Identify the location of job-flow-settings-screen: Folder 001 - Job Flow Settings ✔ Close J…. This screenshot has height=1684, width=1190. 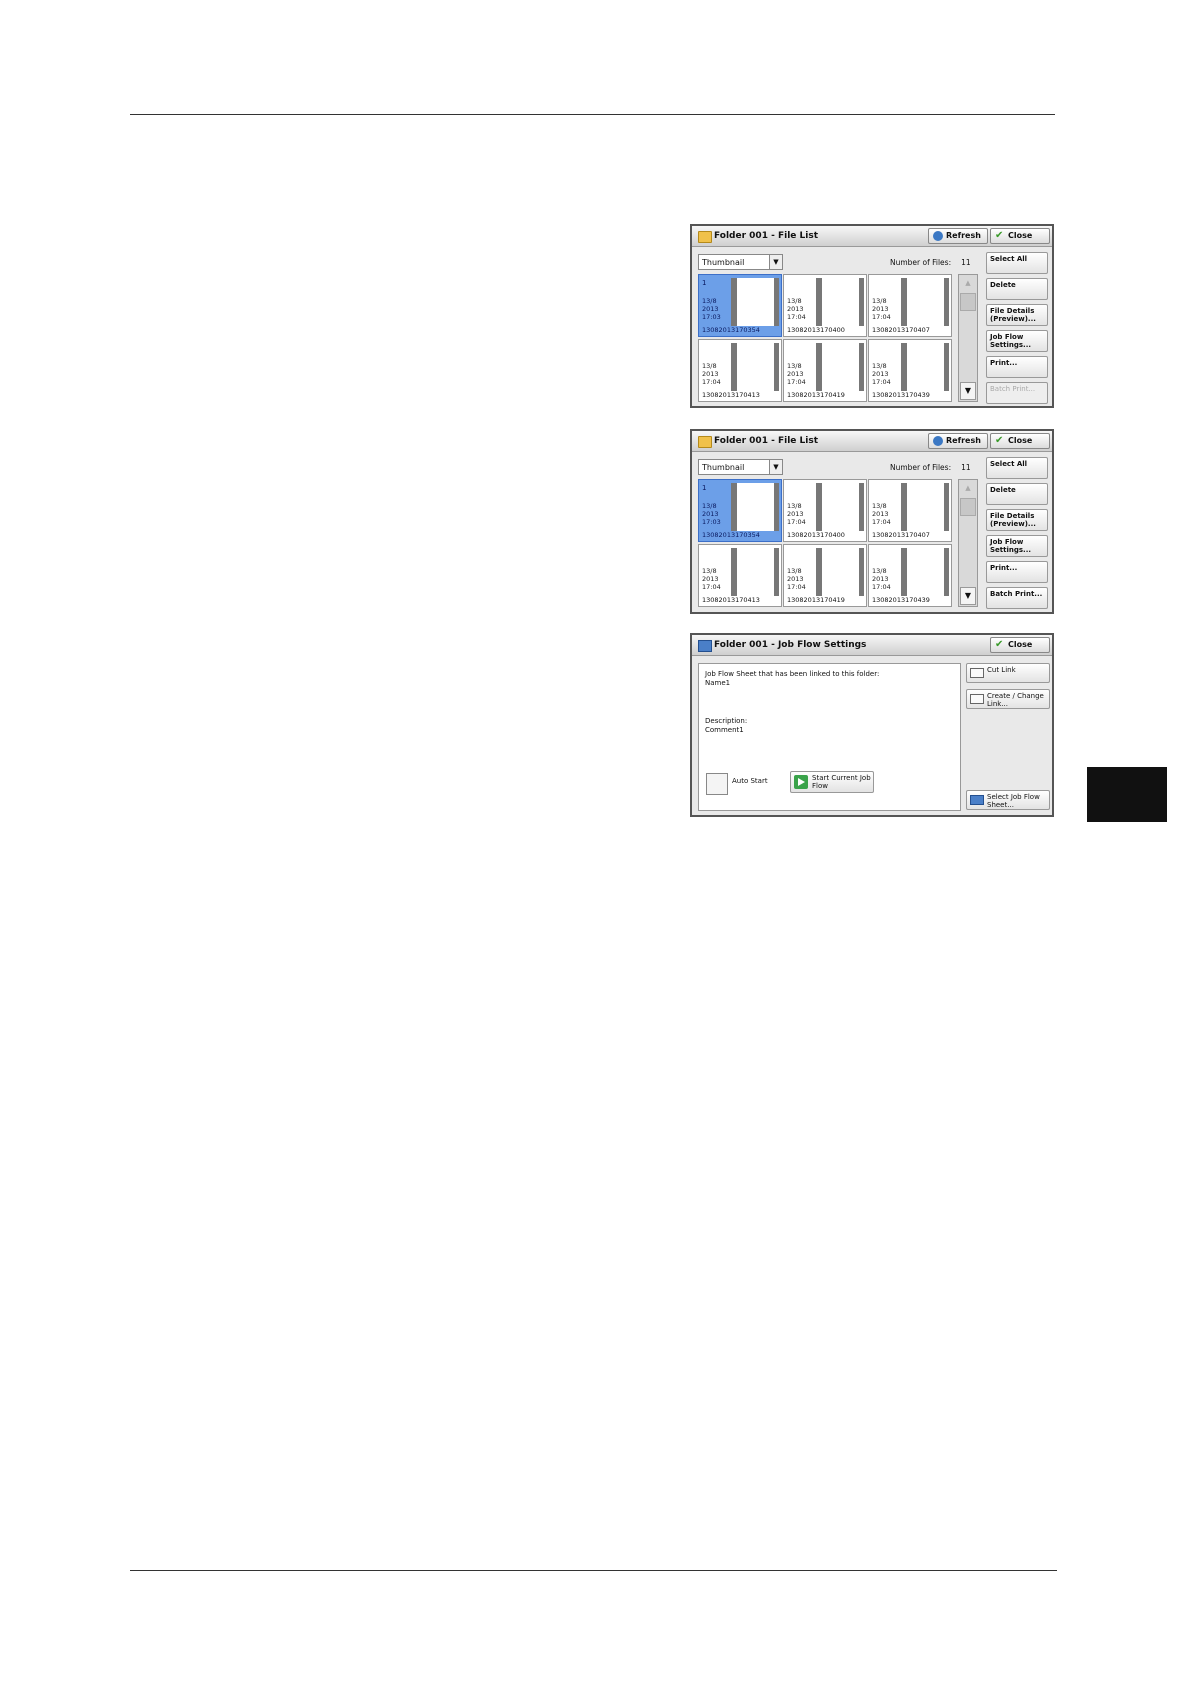
(872, 725).